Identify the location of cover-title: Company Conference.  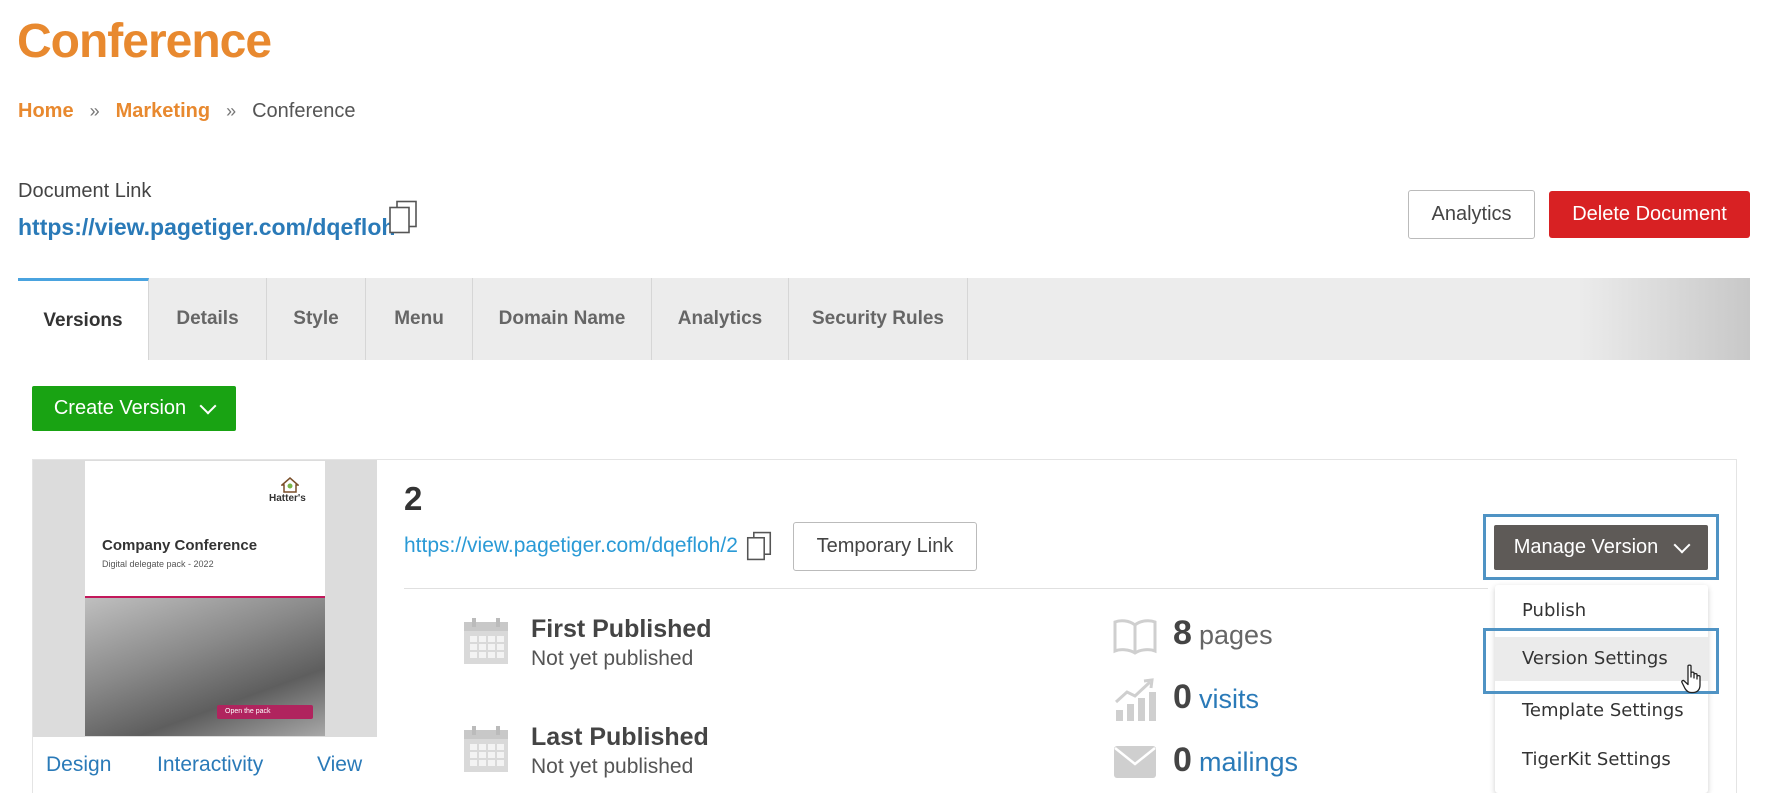
(180, 545).